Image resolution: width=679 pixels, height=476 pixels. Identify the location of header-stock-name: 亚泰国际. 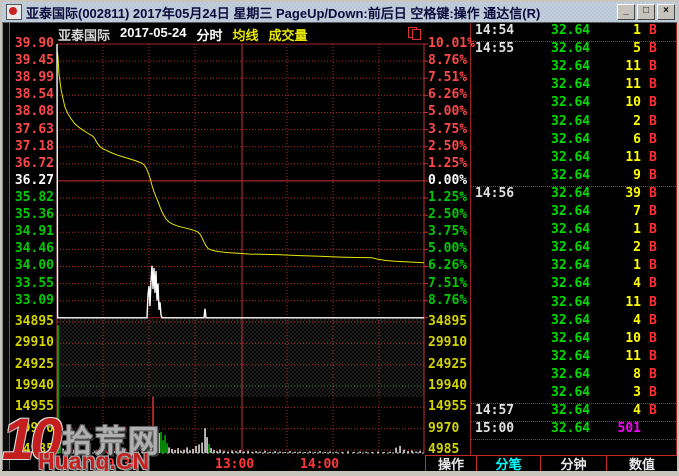
(84, 35).